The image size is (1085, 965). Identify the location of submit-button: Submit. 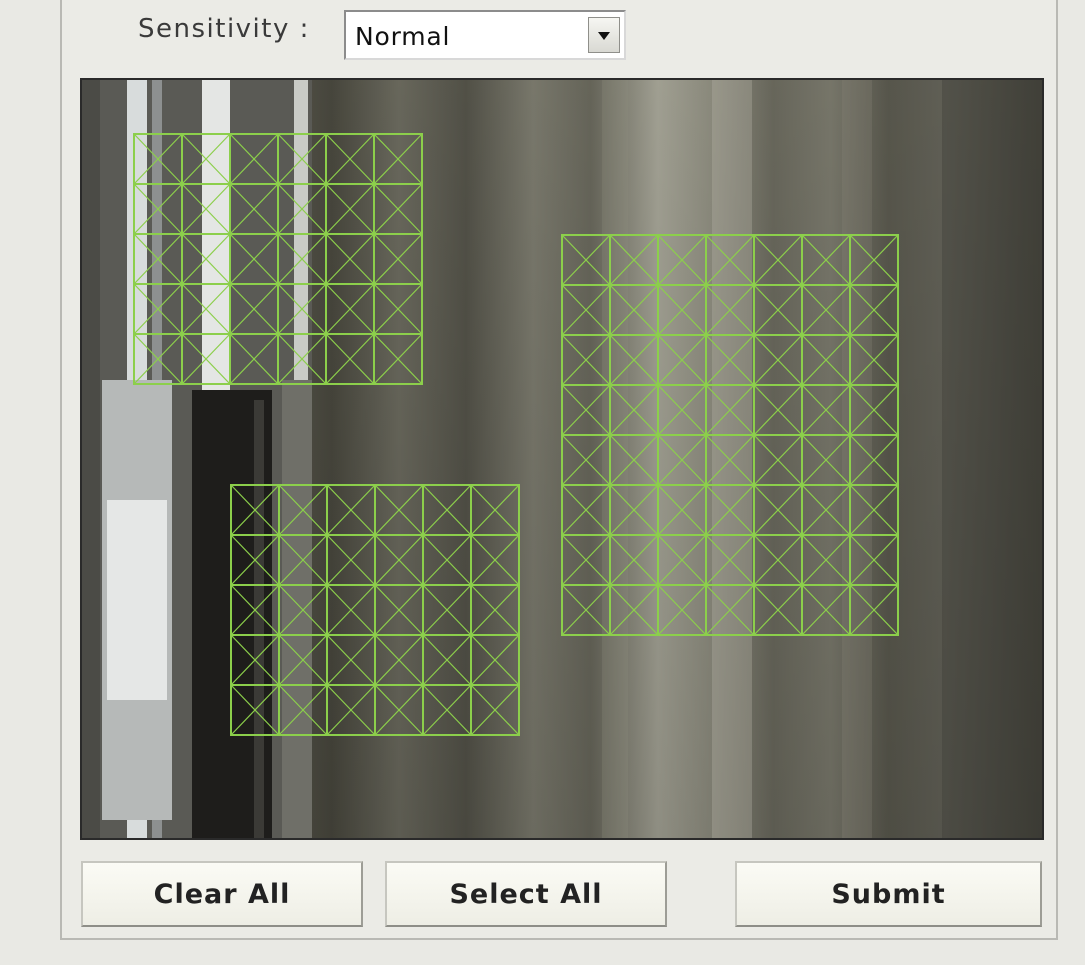
(888, 894).